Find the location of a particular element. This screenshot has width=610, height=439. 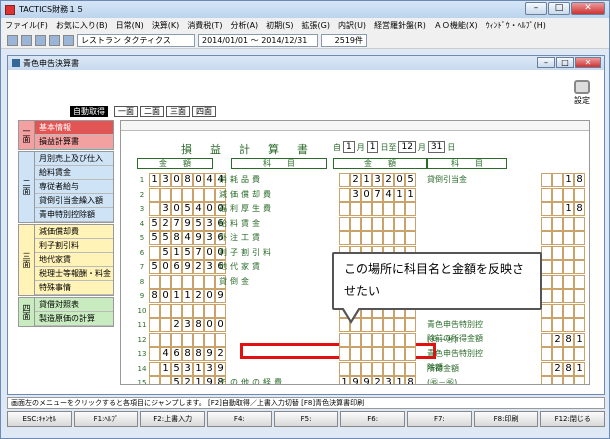

company-select: レストラン タクティクス is located at coordinates (136, 40).